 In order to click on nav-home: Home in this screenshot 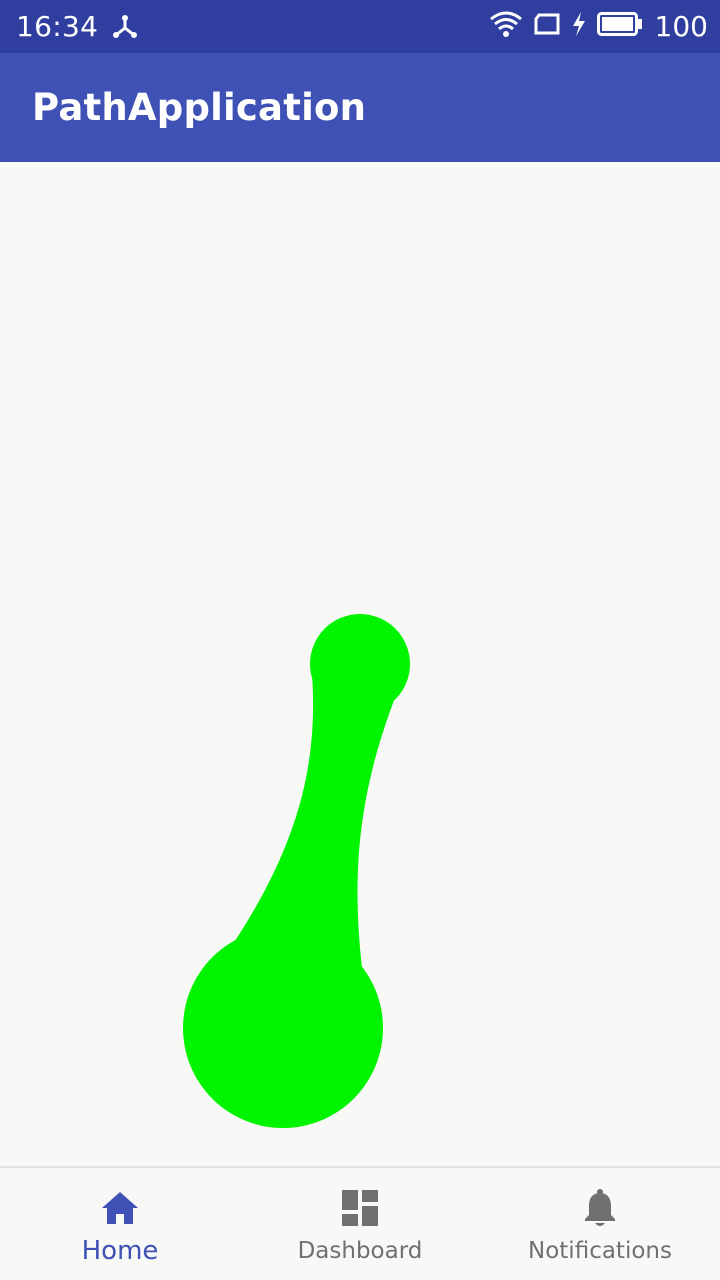, I will do `click(120, 1224)`.